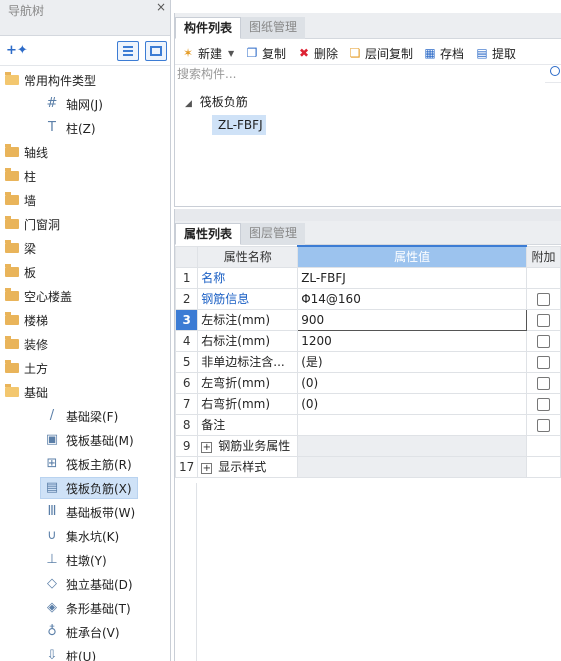 The height and width of the screenshot is (661, 561). I want to click on chevron-down-icon: ▼, so click(231, 53).